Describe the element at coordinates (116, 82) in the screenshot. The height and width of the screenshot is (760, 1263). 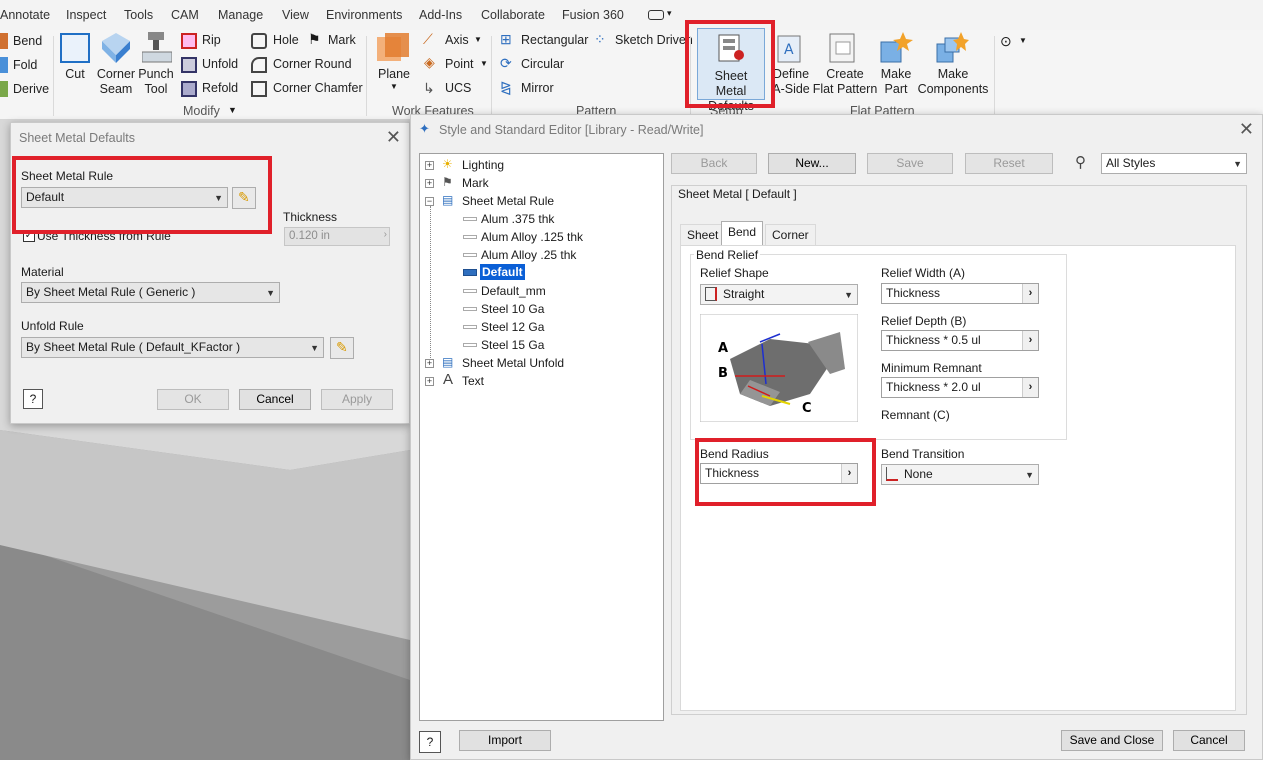
I see `corner-seam-button: Corner Seam` at that location.